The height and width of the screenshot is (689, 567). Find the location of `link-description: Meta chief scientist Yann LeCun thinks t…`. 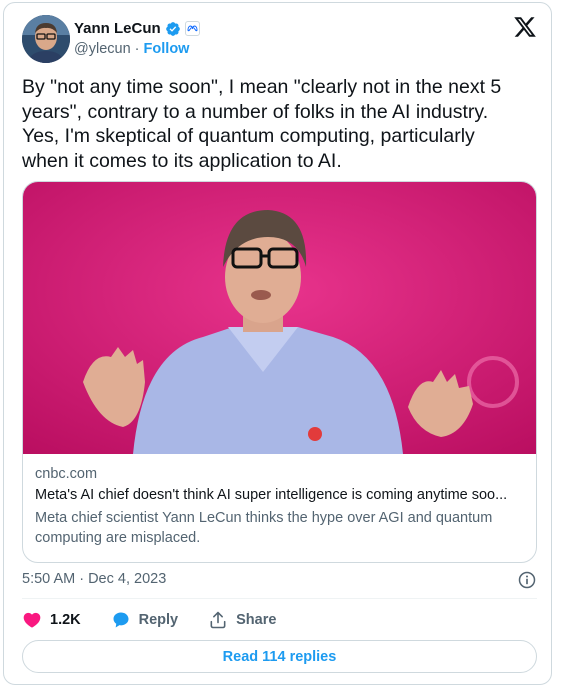

link-description: Meta chief scientist Yann LeCun thinks t… is located at coordinates (264, 528).